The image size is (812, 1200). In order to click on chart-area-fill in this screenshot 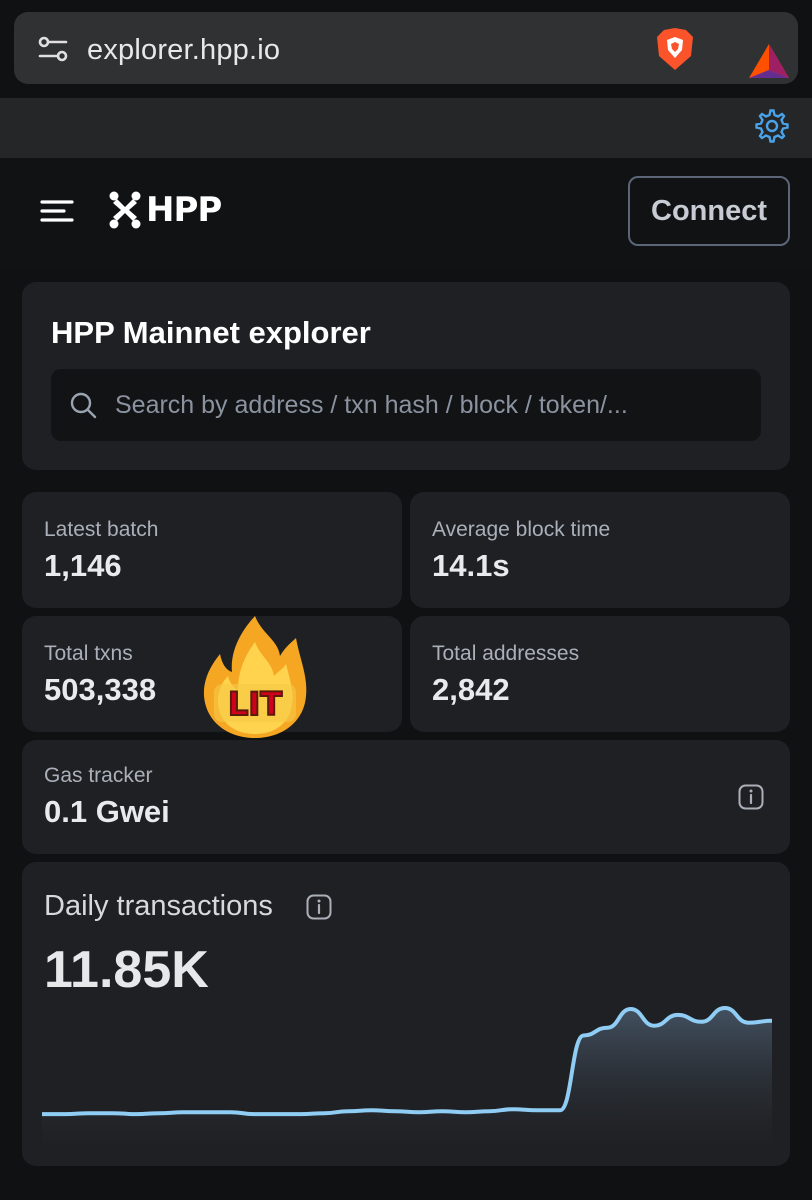, I will do `click(407, 1080)`.